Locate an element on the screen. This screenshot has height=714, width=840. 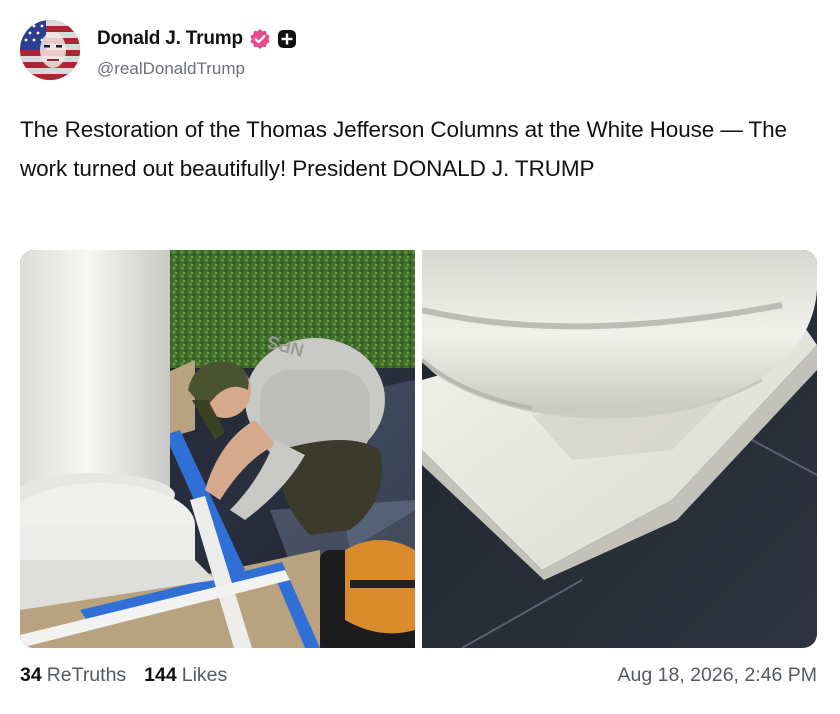
likes-count: 144 is located at coordinates (160, 675).